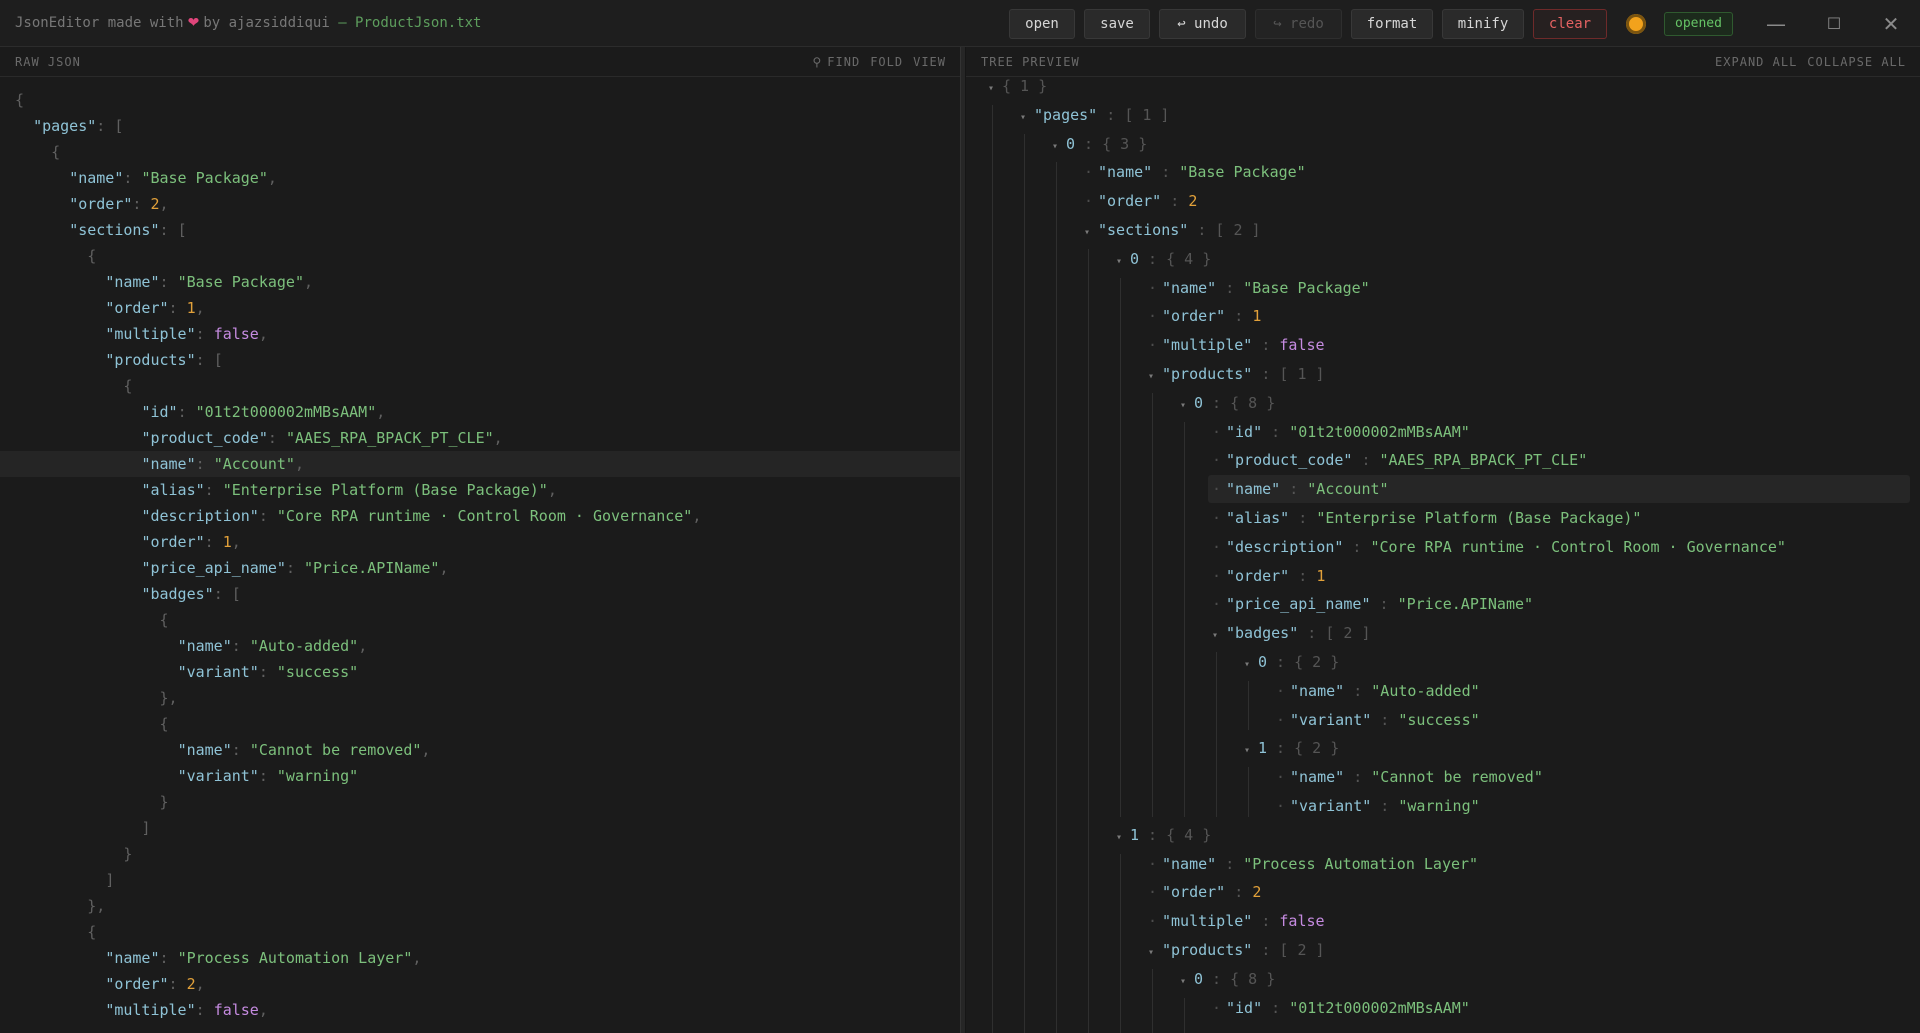  What do you see at coordinates (817, 62) in the screenshot?
I see `find-icon: ⚲` at bounding box center [817, 62].